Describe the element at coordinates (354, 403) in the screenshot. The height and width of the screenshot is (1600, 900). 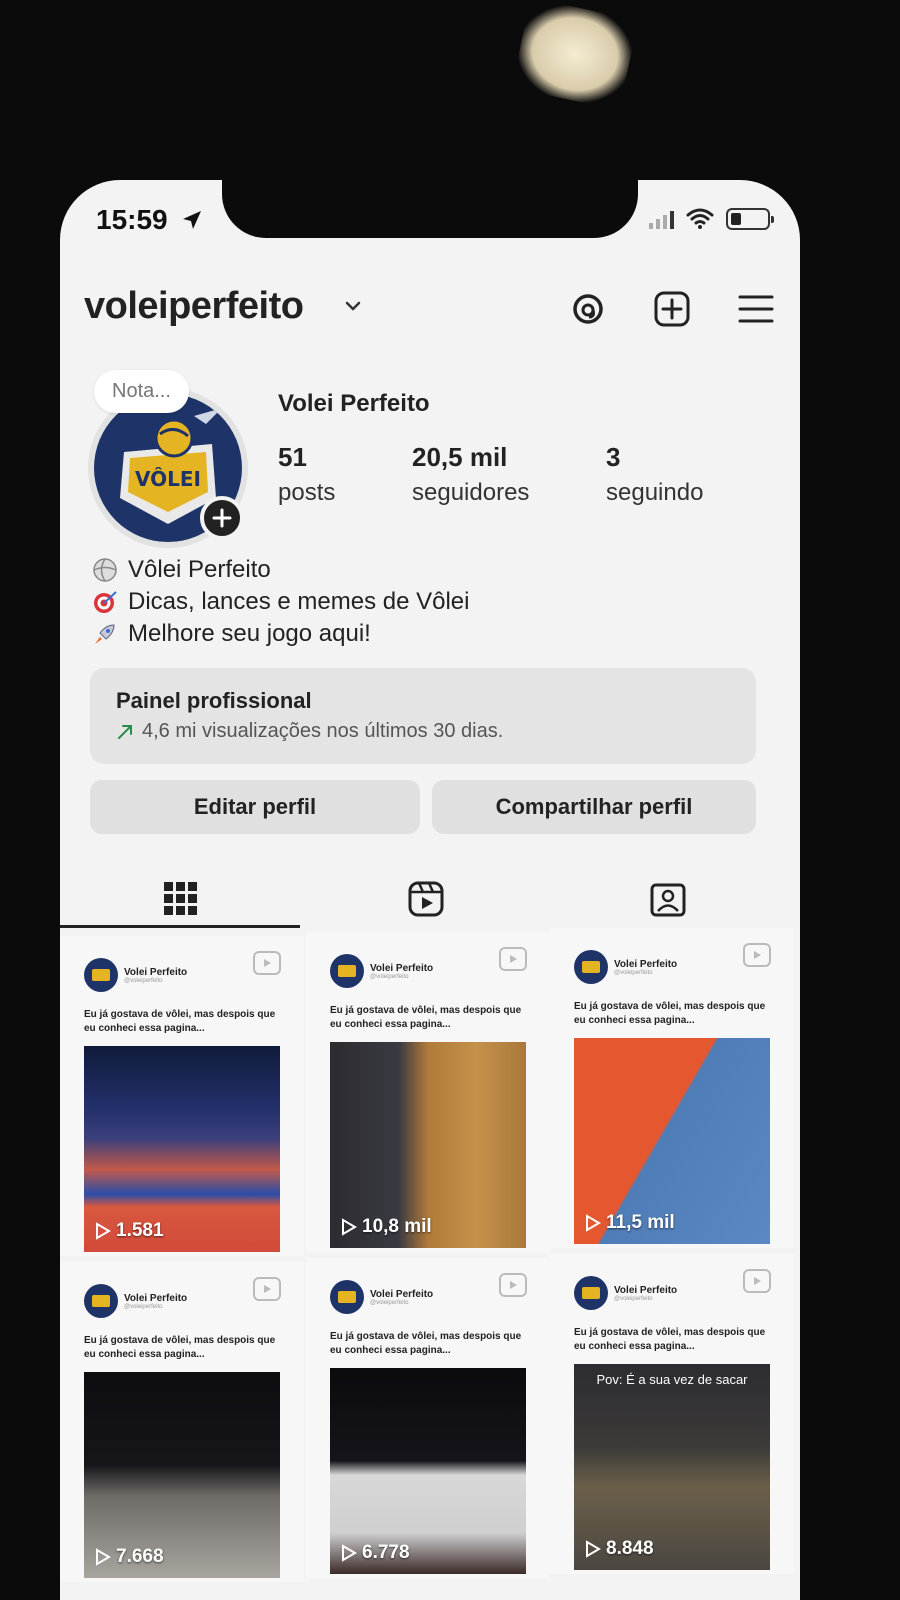
I see `display-name: Volei Perfeito` at that location.